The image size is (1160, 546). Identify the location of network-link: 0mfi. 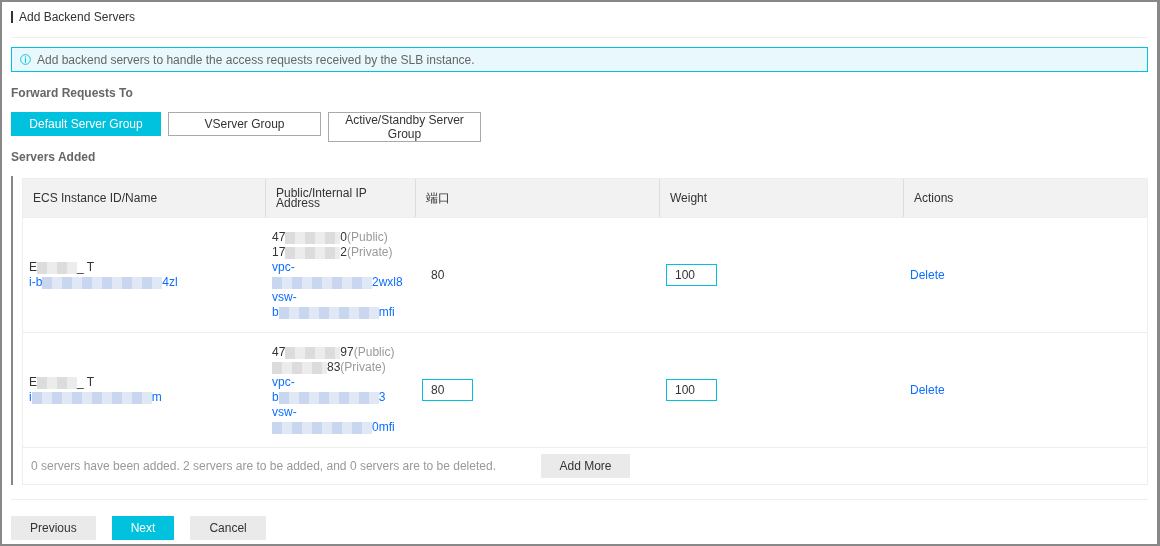
(341, 427).